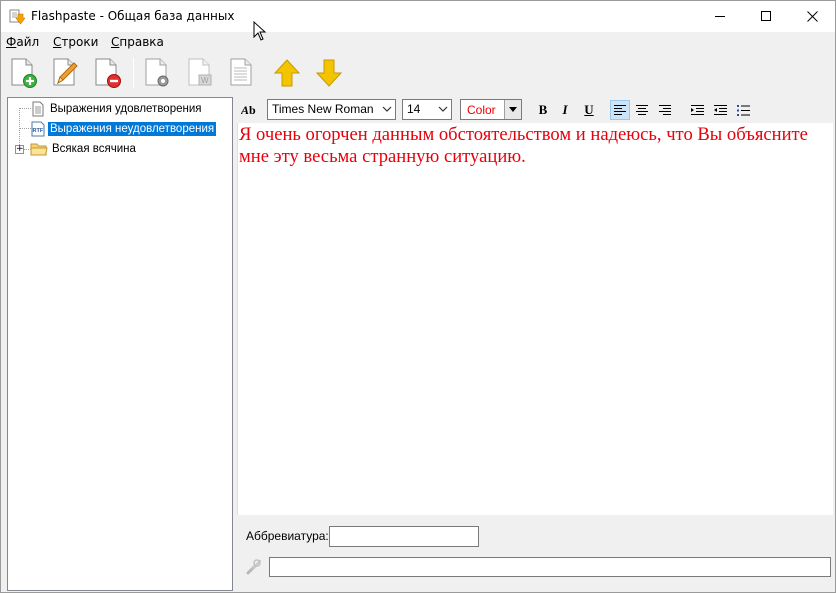 The height and width of the screenshot is (593, 836). I want to click on tools-icon, so click(254, 567).